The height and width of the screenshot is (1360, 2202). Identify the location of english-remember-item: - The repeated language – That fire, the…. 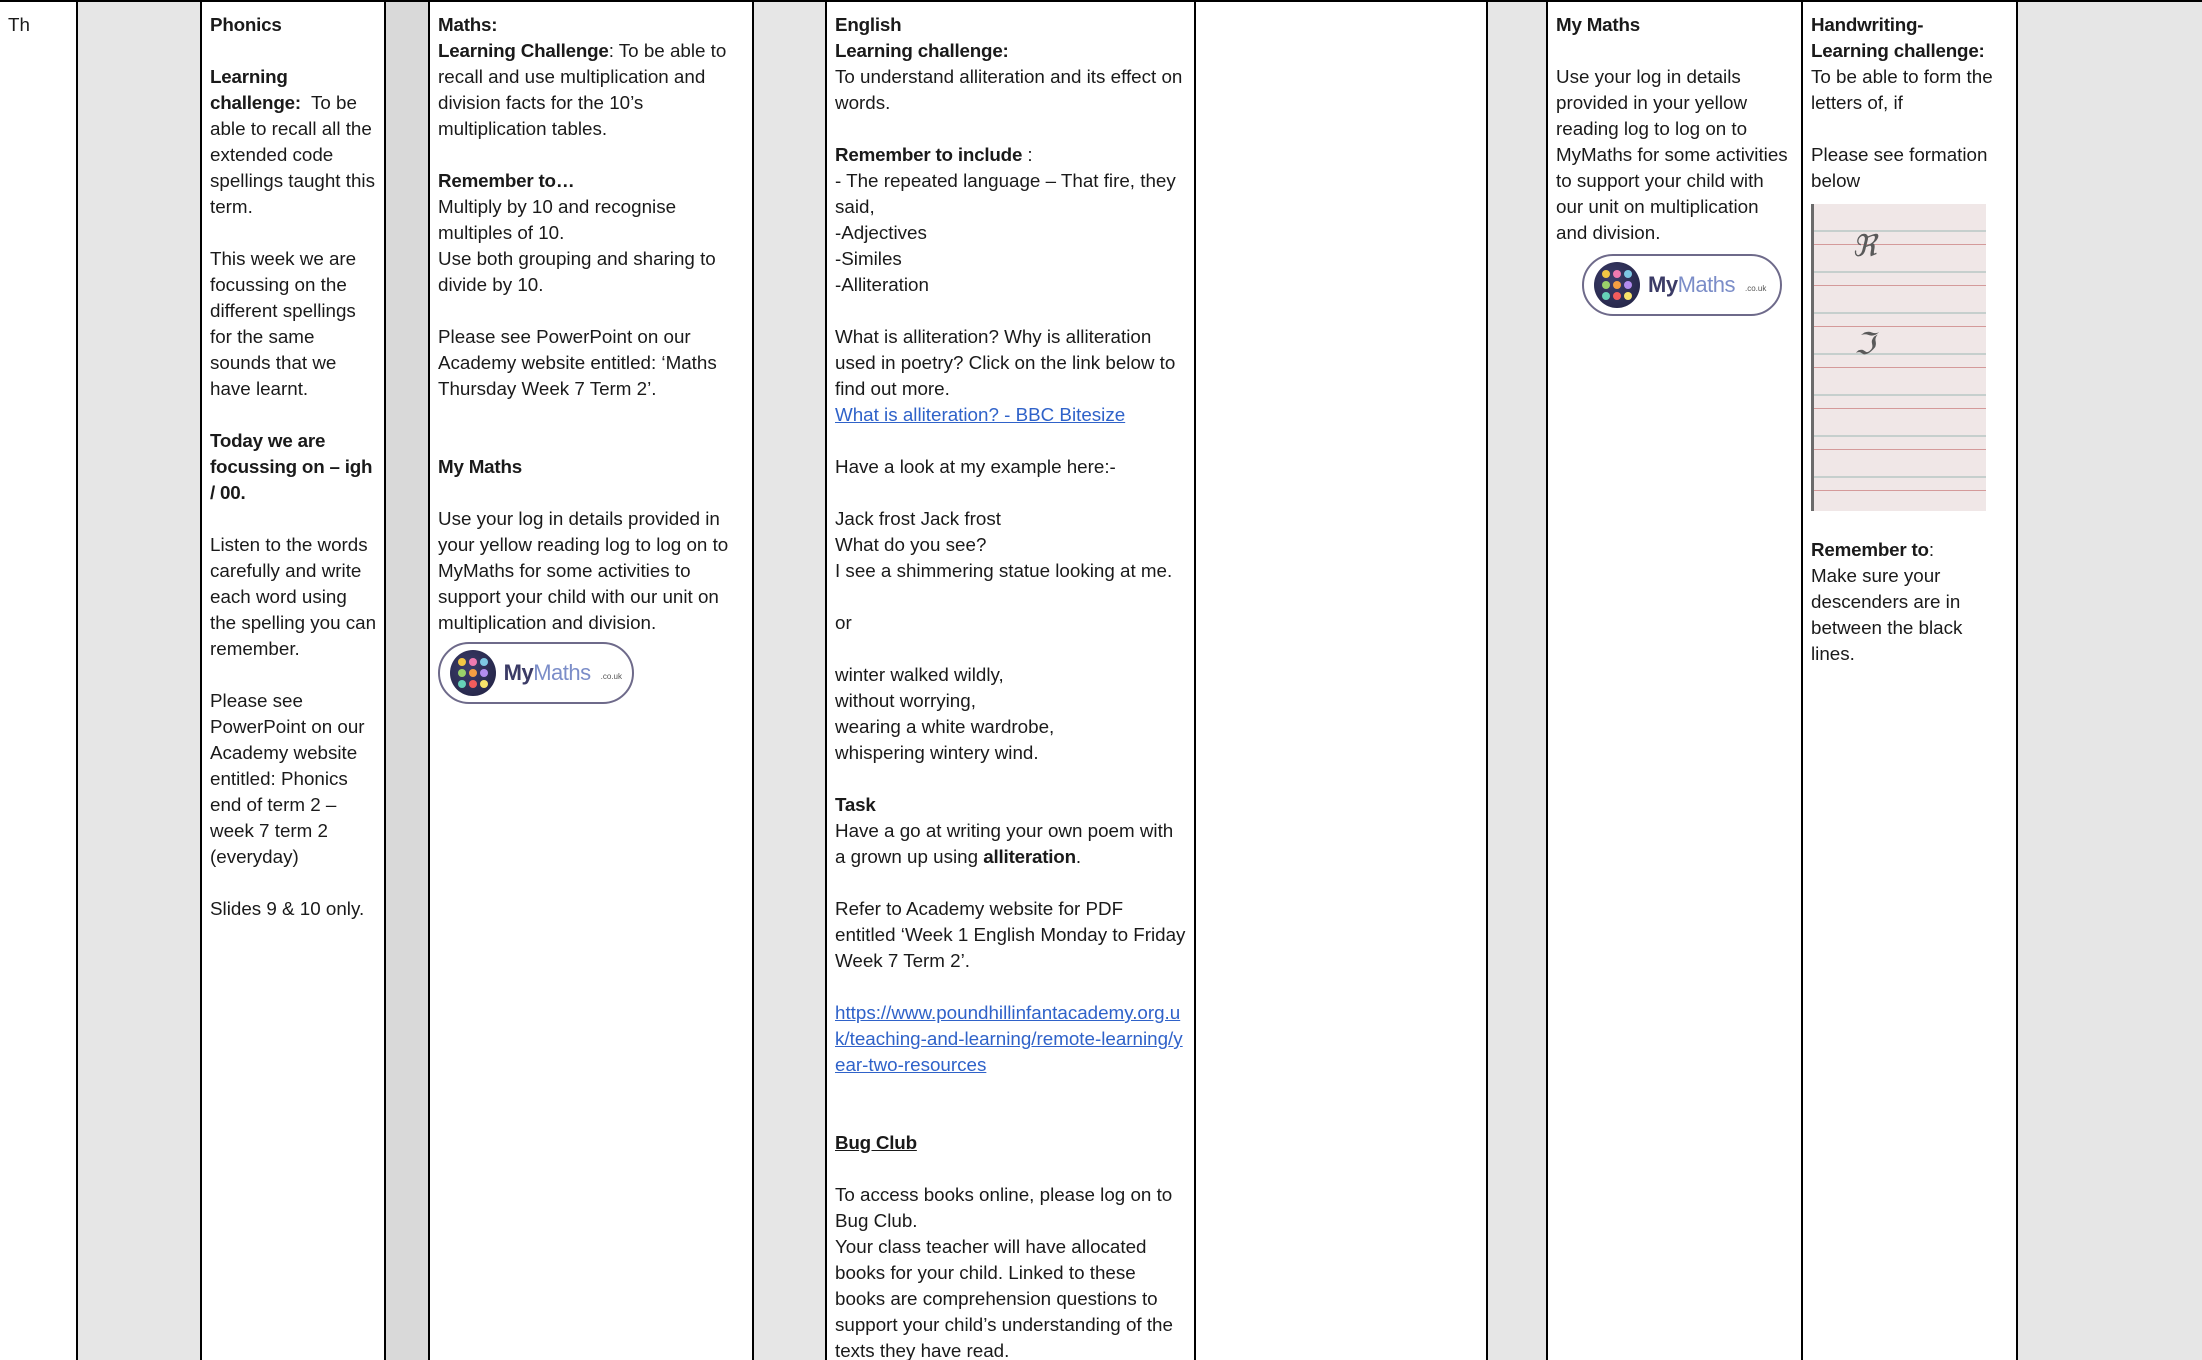
(1005, 193).